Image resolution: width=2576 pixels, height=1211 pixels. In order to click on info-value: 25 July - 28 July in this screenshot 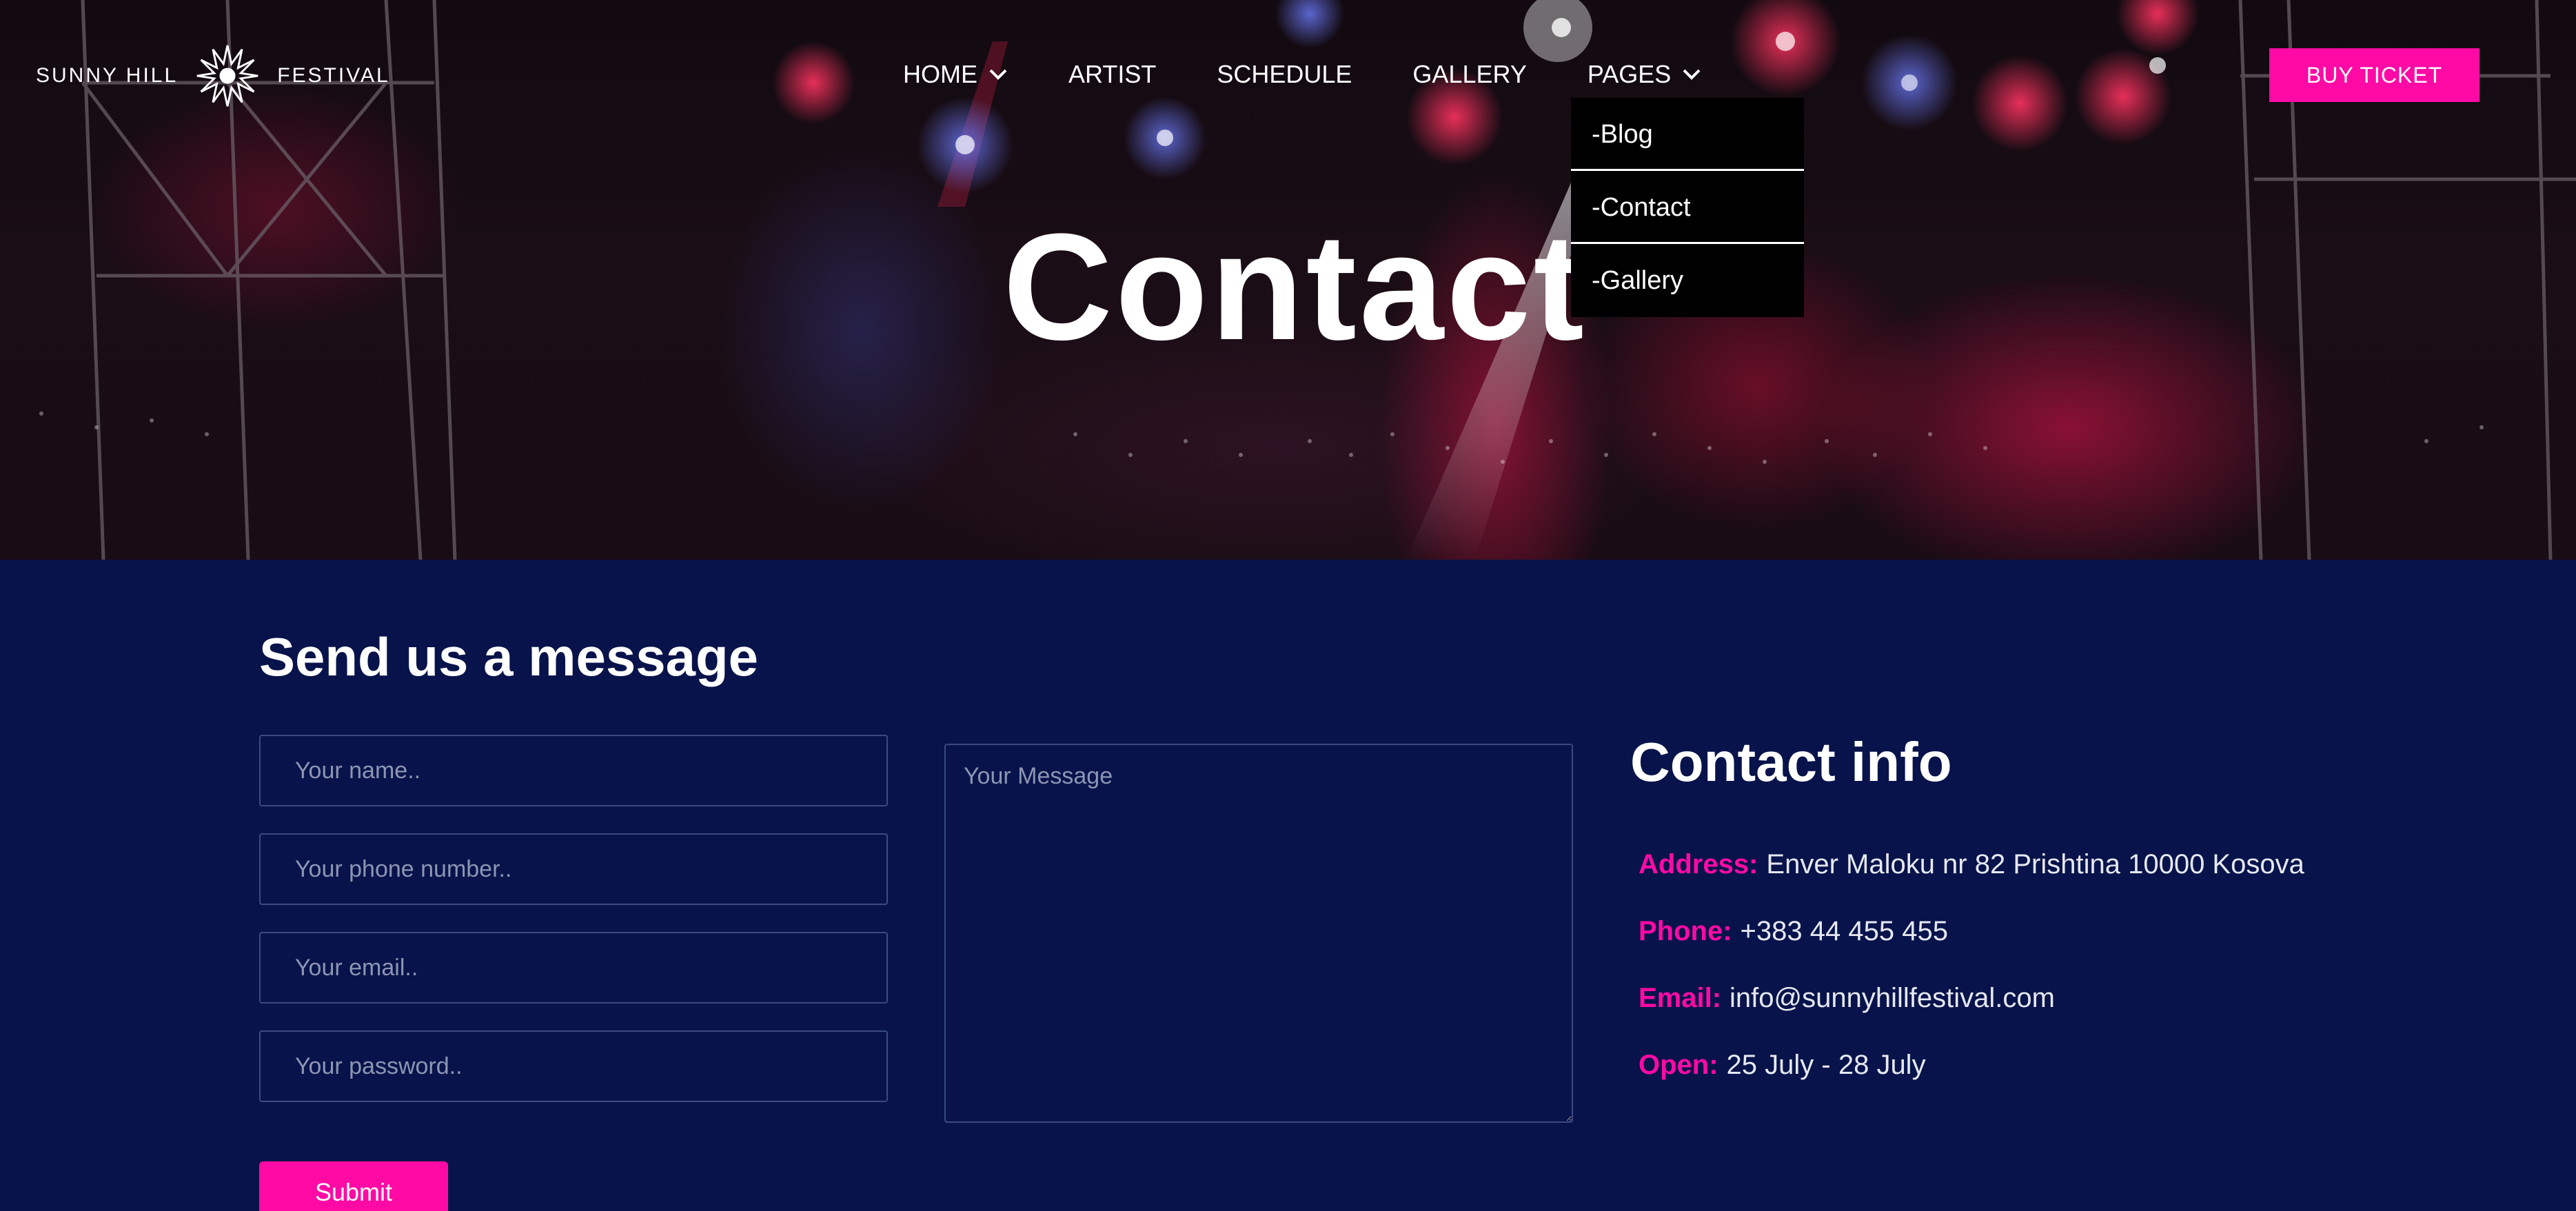, I will do `click(1826, 1065)`.